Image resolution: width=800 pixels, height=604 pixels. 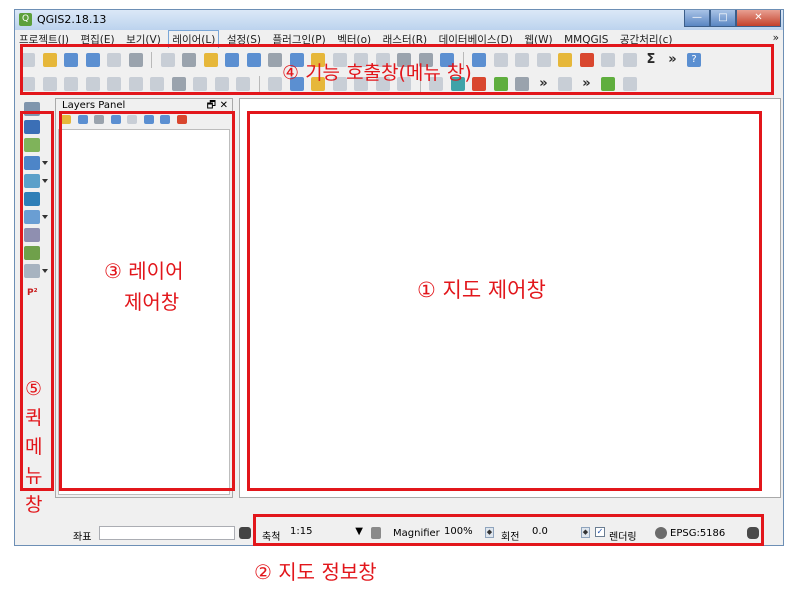 I want to click on function-call-annotation: ④ 기능 호출창(메뉴 창), so click(x=377, y=73).